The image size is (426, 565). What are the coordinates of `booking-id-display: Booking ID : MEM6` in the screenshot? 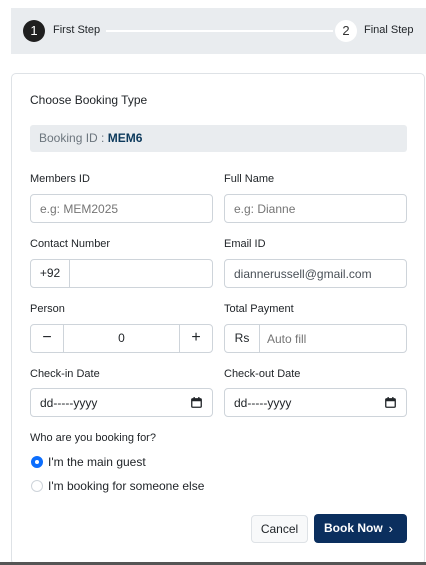 It's located at (218, 138).